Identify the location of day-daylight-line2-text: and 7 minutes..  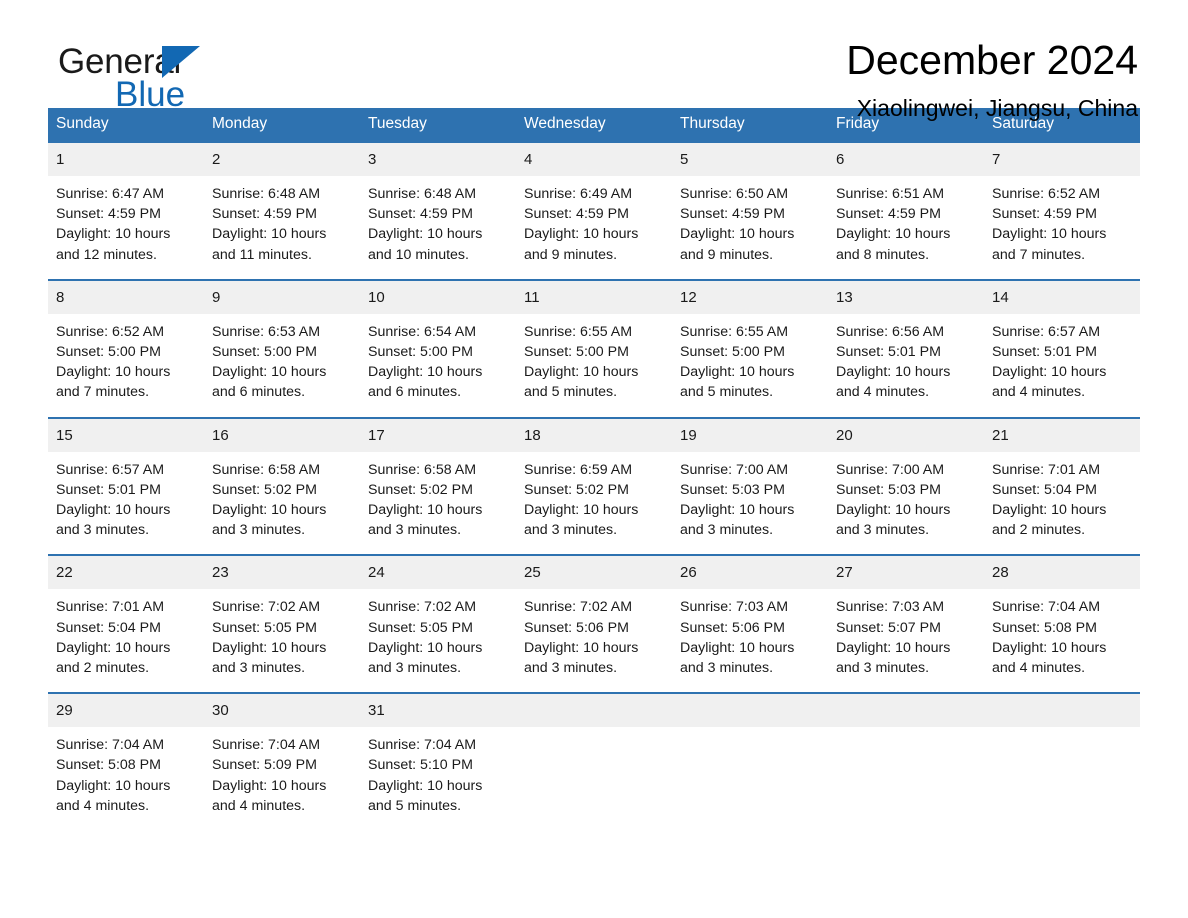
(103, 392).